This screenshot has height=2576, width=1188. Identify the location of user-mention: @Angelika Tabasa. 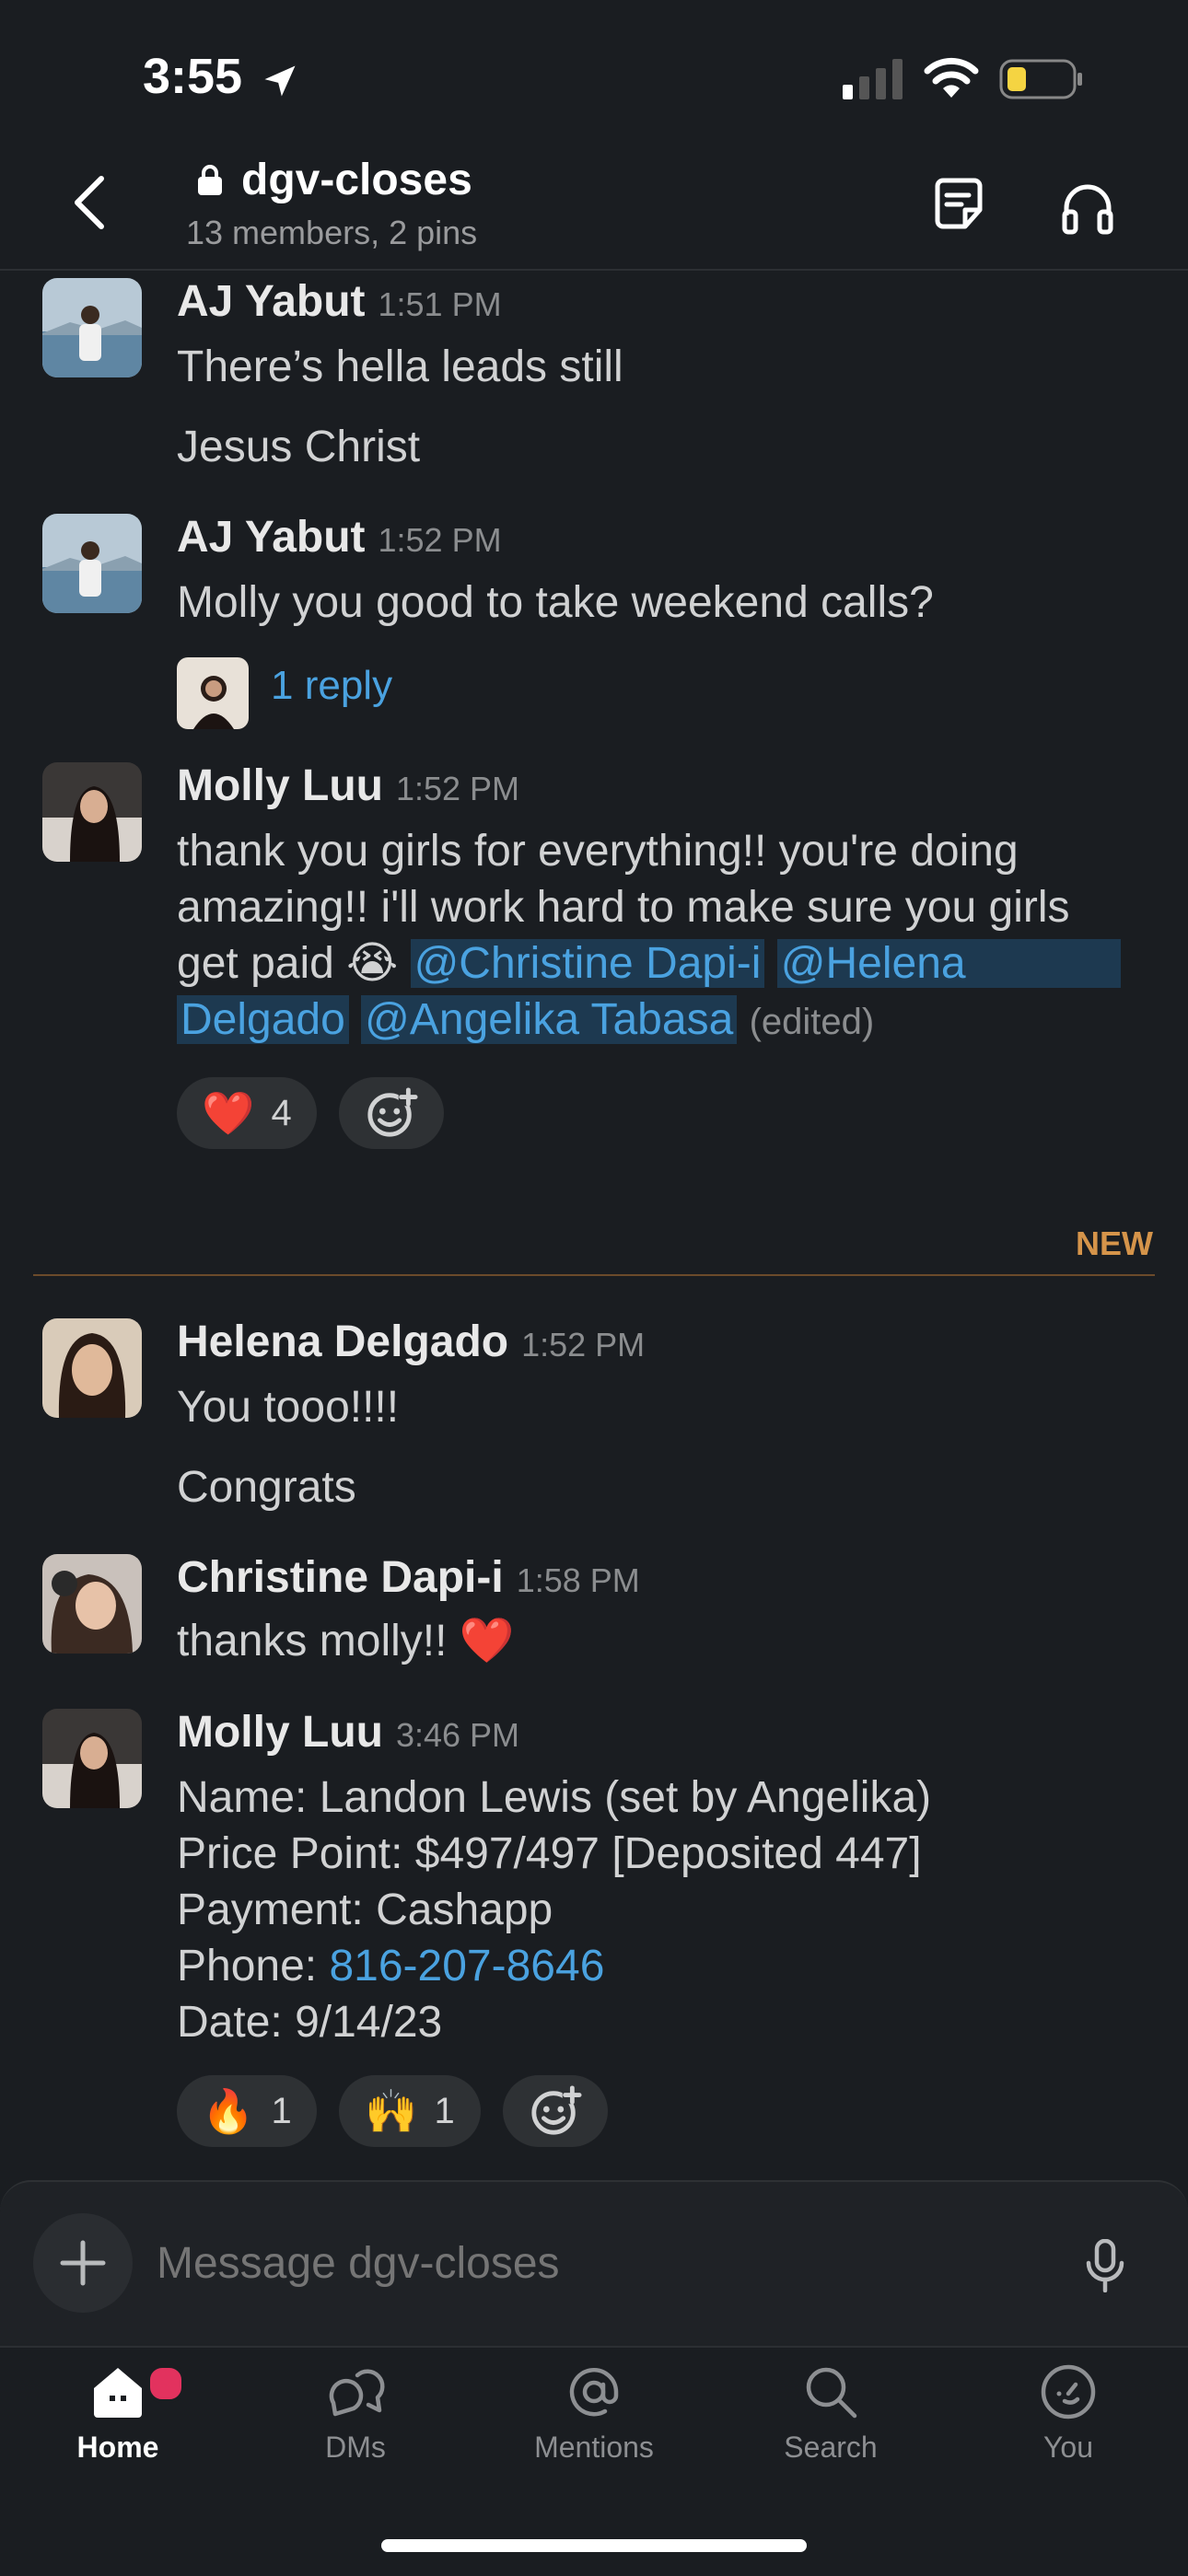
(549, 1019).